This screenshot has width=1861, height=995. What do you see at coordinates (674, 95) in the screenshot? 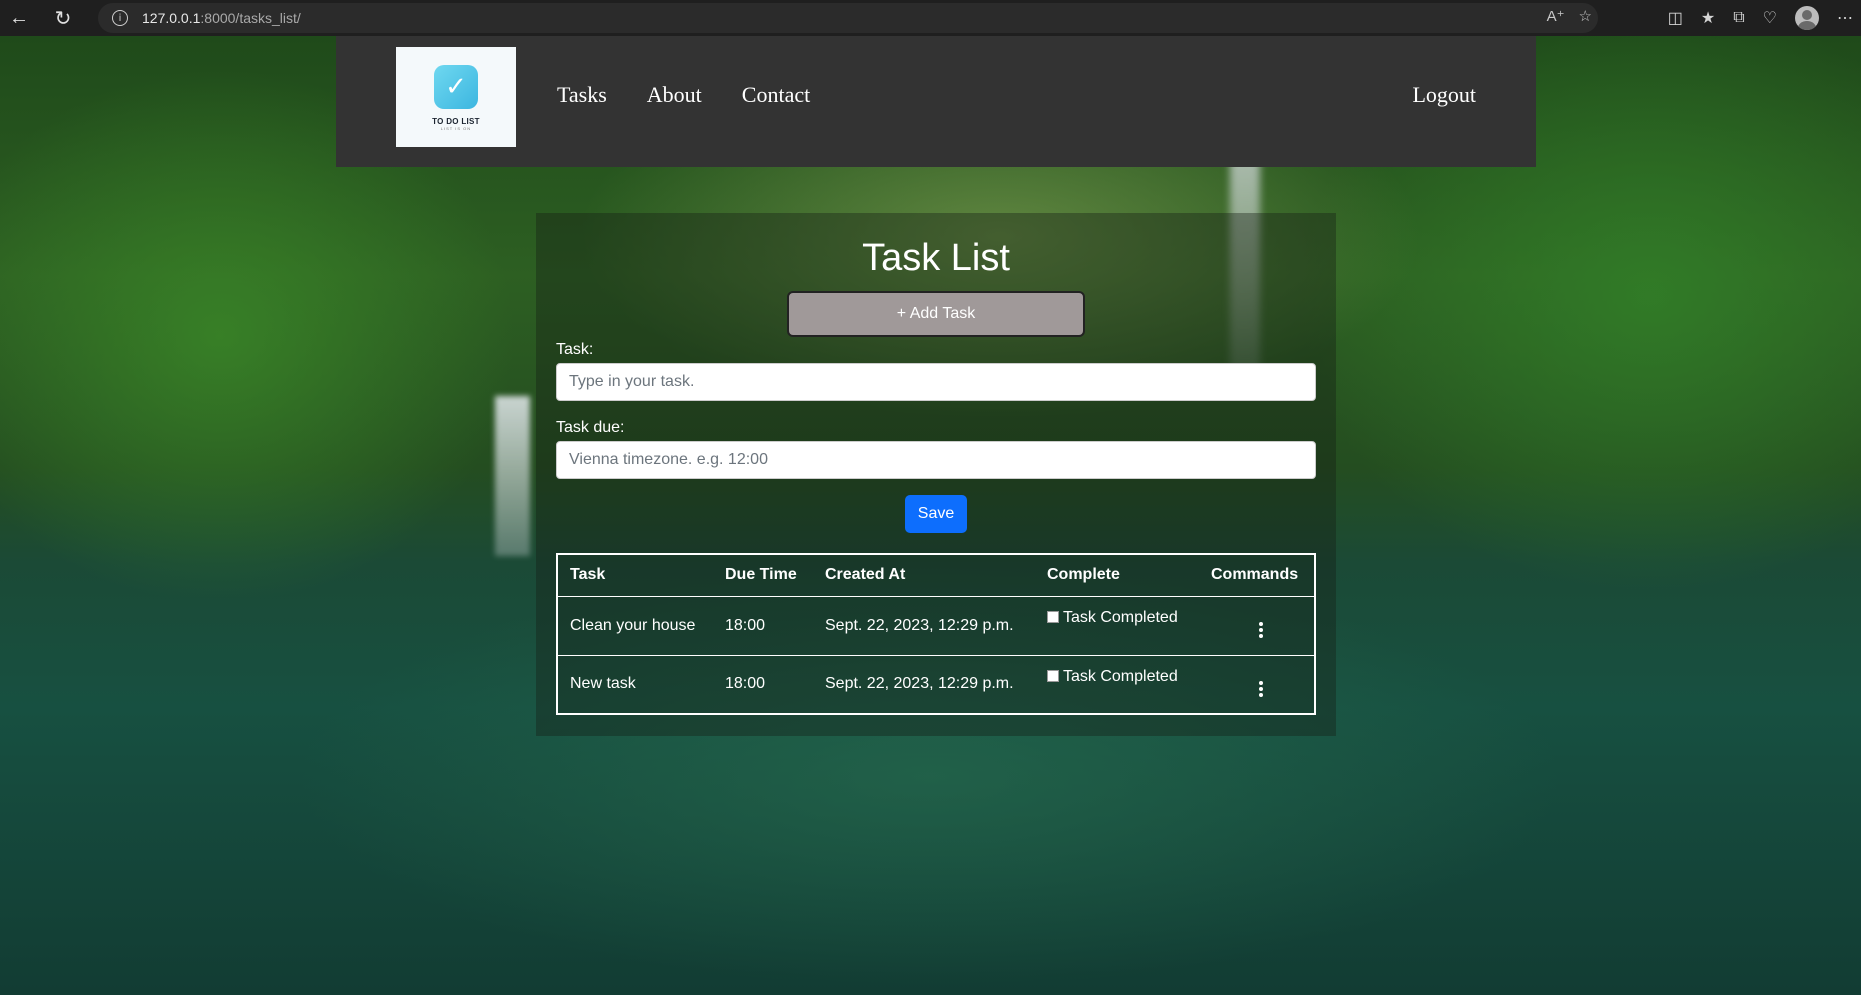
I see `nav-link-about: About` at bounding box center [674, 95].